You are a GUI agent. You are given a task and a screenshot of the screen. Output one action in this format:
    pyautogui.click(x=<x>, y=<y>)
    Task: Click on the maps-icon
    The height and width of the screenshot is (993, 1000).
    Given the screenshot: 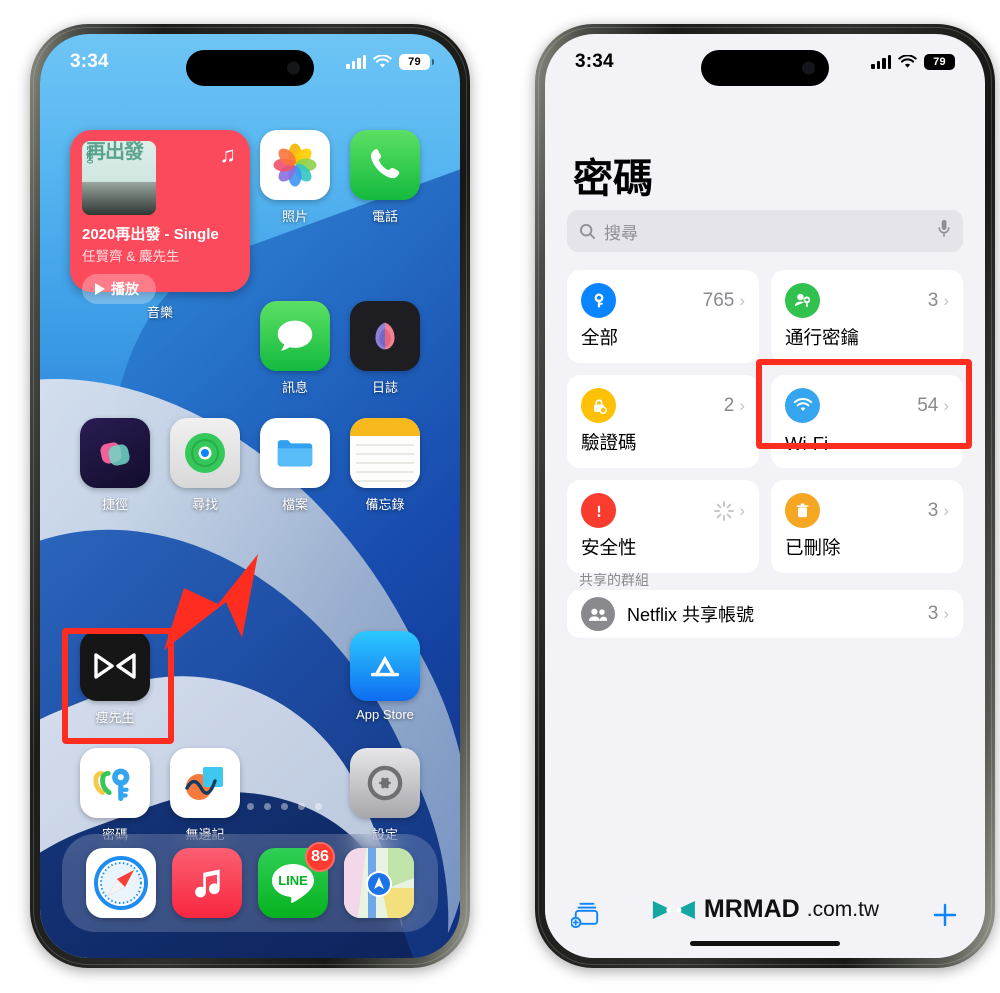 What is the action you would take?
    pyautogui.click(x=379, y=883)
    